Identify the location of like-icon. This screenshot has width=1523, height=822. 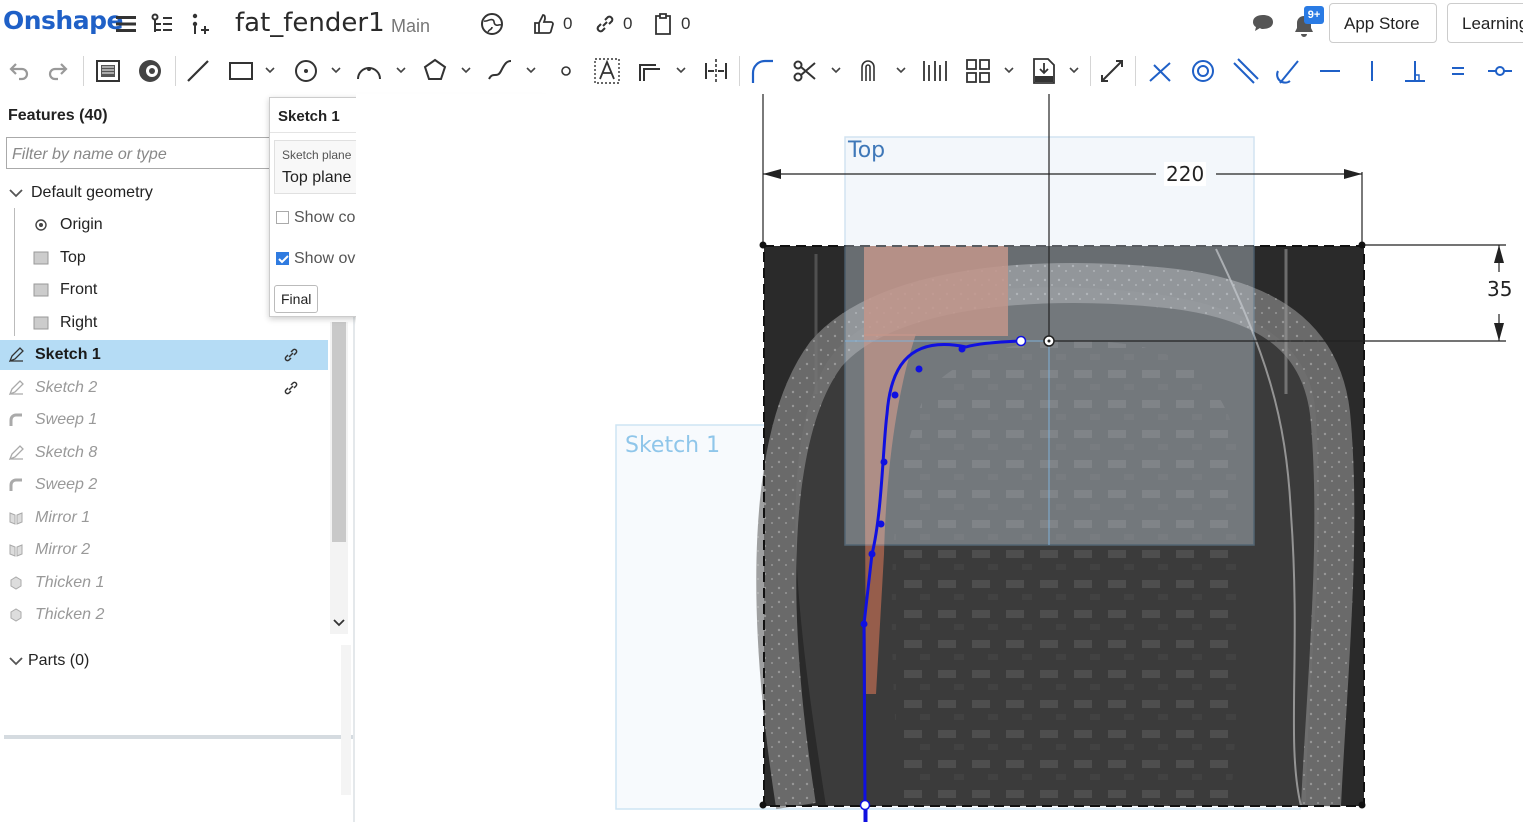
(544, 24).